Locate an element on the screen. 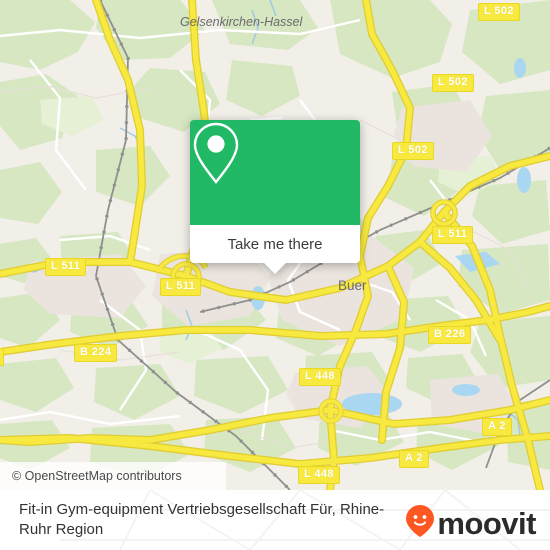  road-shield-l502-b: L 502 is located at coordinates (453, 83).